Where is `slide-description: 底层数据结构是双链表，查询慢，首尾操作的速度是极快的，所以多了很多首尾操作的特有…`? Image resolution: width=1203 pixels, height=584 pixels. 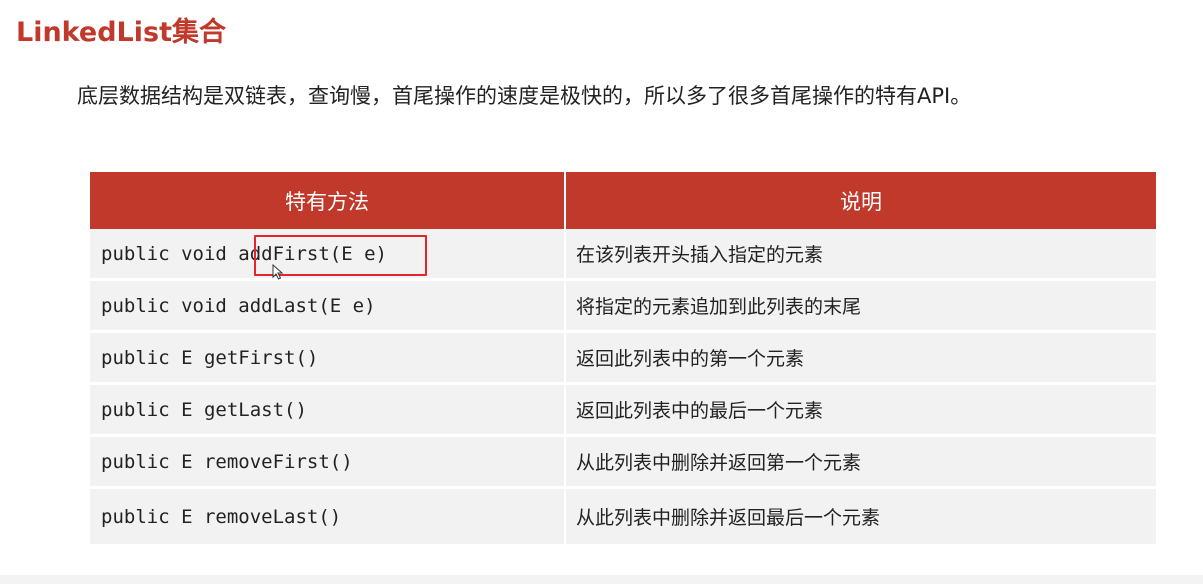
slide-description: 底层数据结构是双链表，查询慢，首尾操作的速度是极快的，所以多了很多首尾操作的特有… is located at coordinates (524, 96).